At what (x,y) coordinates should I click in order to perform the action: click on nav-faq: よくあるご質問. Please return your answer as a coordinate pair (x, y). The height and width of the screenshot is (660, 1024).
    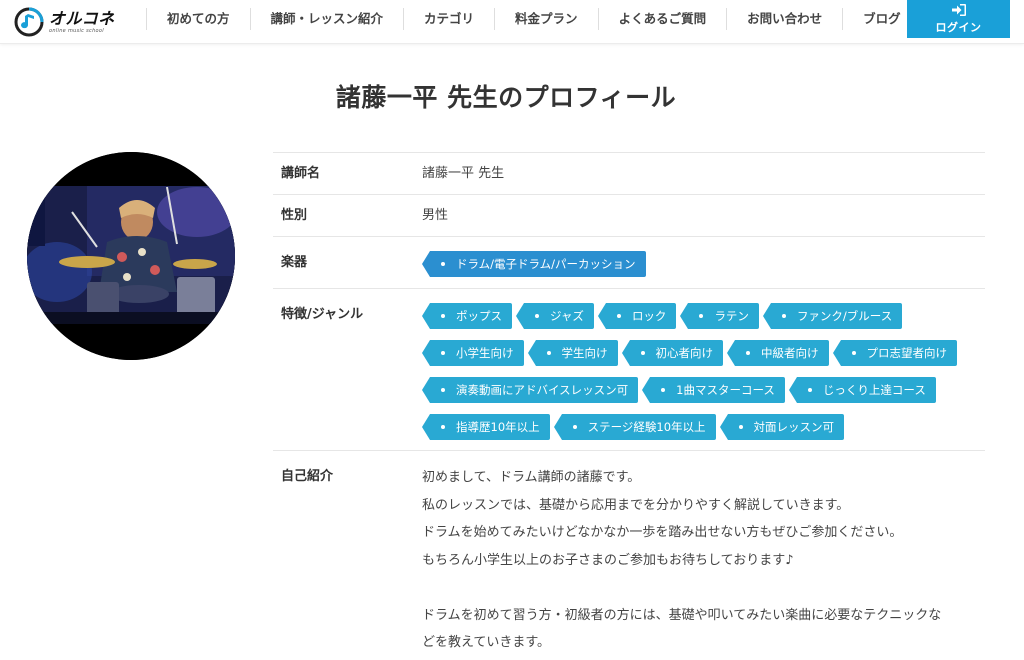
    Looking at the image, I should click on (662, 19).